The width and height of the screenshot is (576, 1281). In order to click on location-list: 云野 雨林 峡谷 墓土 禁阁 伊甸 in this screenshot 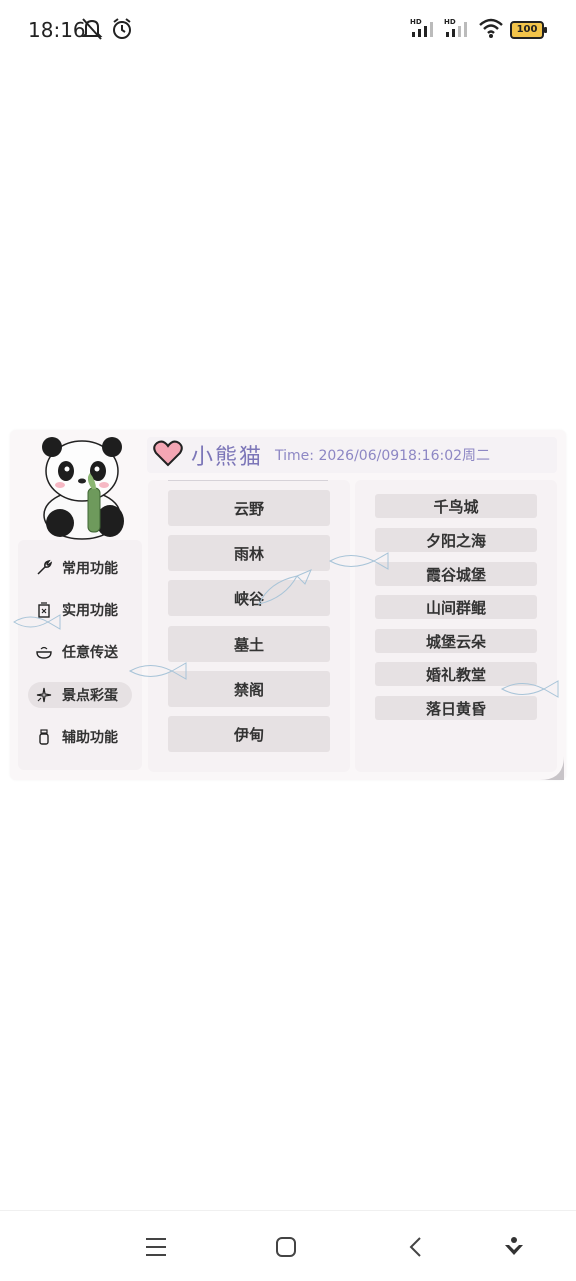, I will do `click(249, 626)`.